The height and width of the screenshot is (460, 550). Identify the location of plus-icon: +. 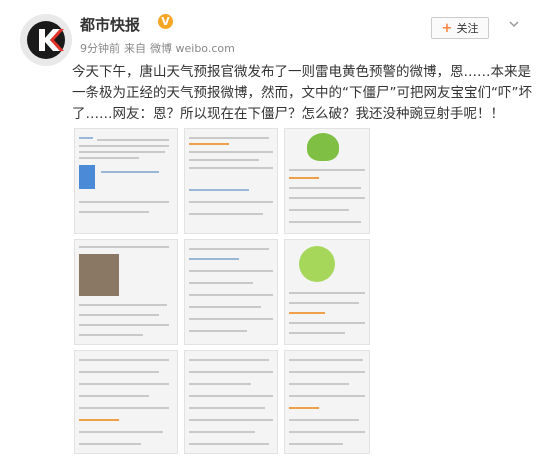
(447, 28).